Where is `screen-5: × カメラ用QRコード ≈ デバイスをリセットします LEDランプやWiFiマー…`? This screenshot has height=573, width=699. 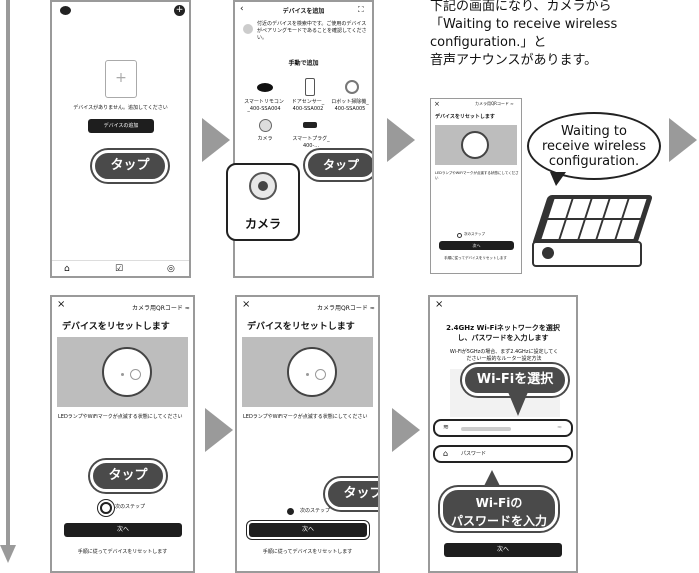
screen-5: × カメラ用QRコード ≈ デバイスをリセットします LEDランプやWiFiマー… is located at coordinates (307, 434).